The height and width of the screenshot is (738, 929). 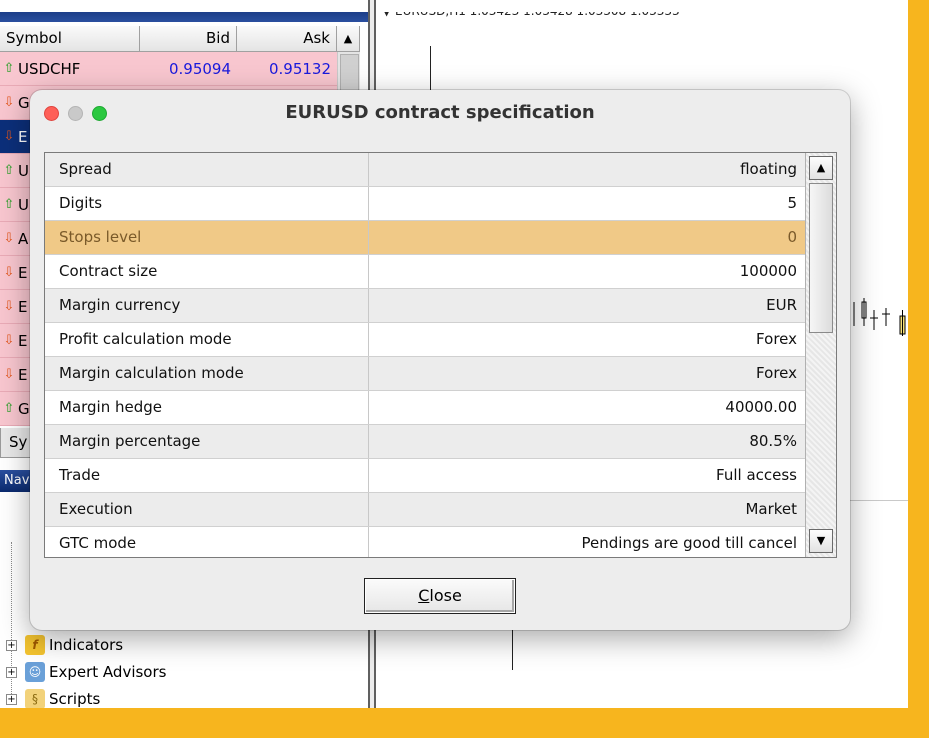 What do you see at coordinates (75, 113) in the screenshot?
I see `window-minimize-icon` at bounding box center [75, 113].